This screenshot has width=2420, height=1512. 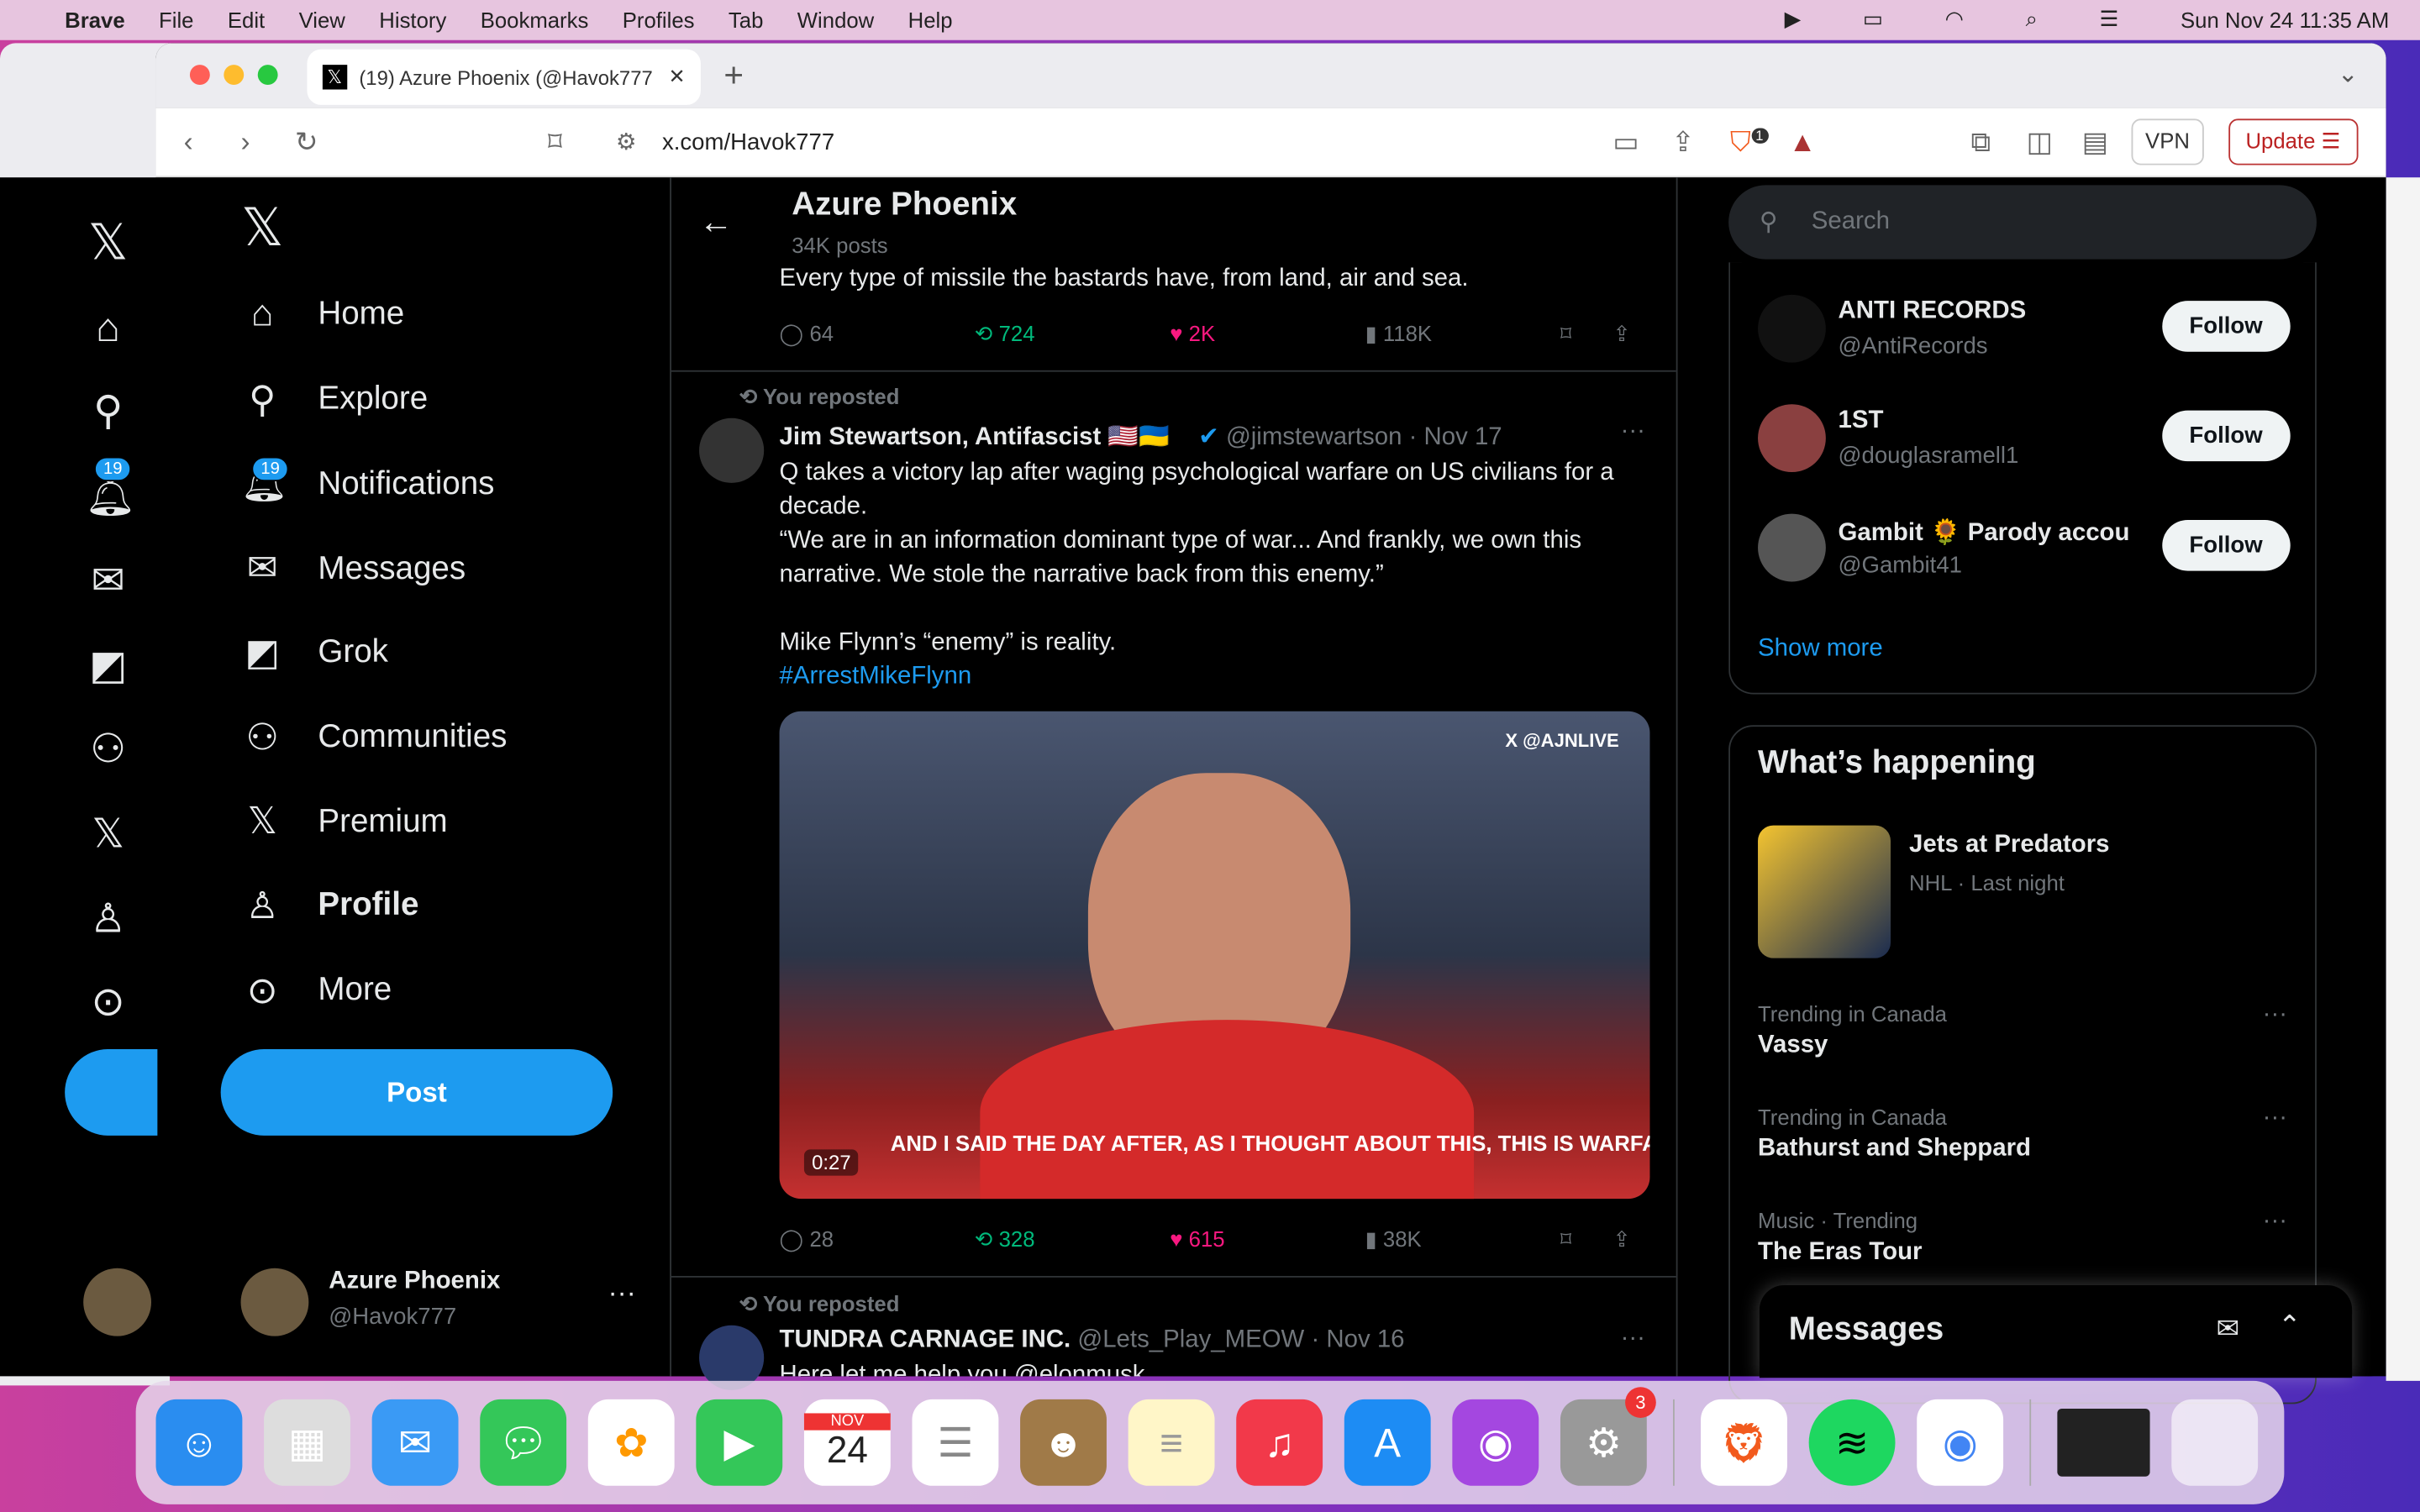 I want to click on cast-icon: ▭, so click(x=1625, y=143).